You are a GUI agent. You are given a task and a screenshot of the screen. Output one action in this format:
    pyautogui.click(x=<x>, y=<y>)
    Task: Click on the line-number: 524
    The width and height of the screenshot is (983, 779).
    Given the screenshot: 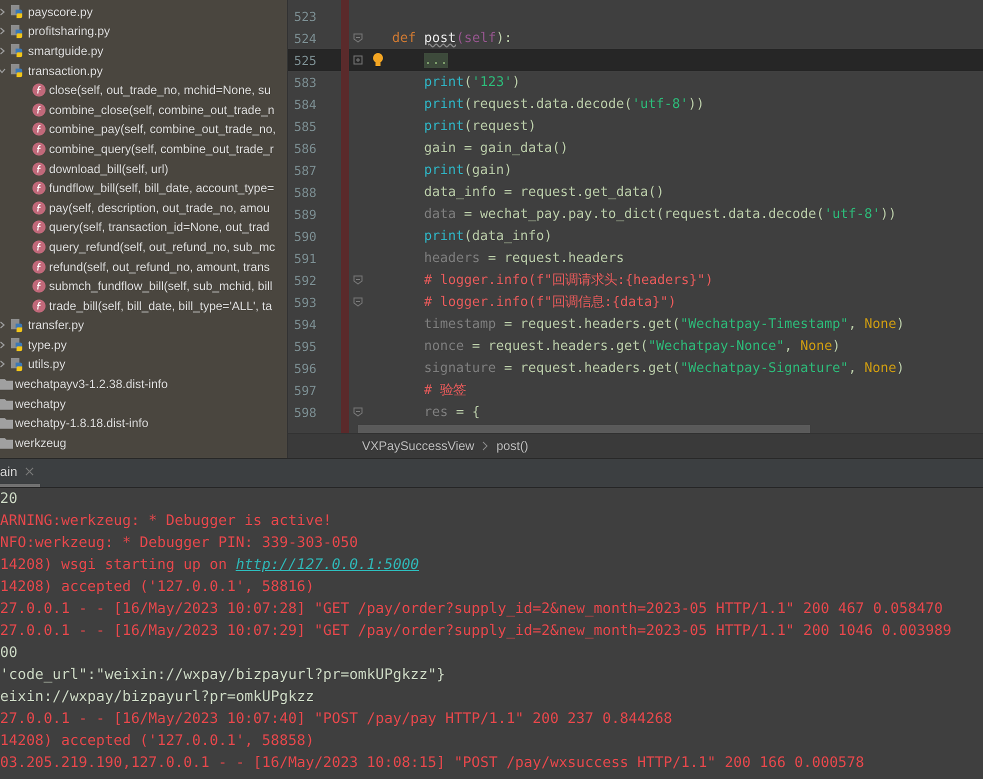 What is the action you would take?
    pyautogui.click(x=305, y=38)
    